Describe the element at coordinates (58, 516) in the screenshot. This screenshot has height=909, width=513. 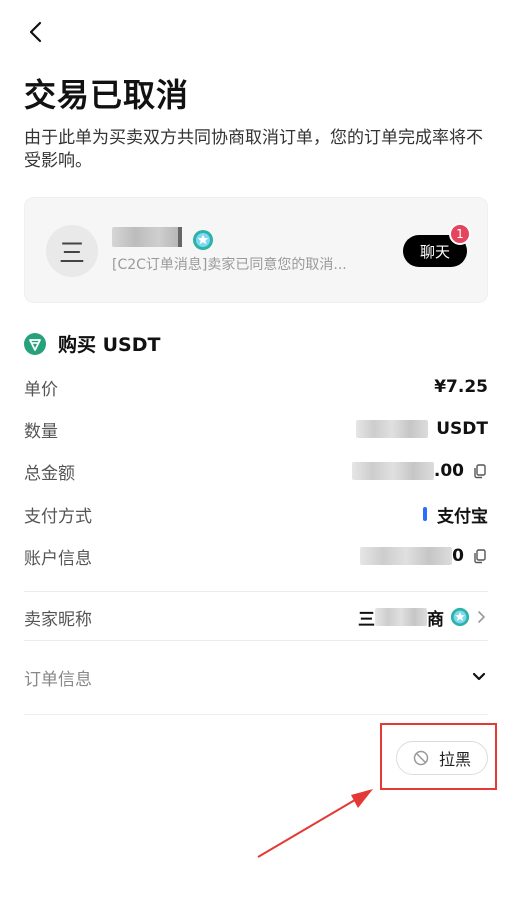
I see `row-label: 支付方式` at that location.